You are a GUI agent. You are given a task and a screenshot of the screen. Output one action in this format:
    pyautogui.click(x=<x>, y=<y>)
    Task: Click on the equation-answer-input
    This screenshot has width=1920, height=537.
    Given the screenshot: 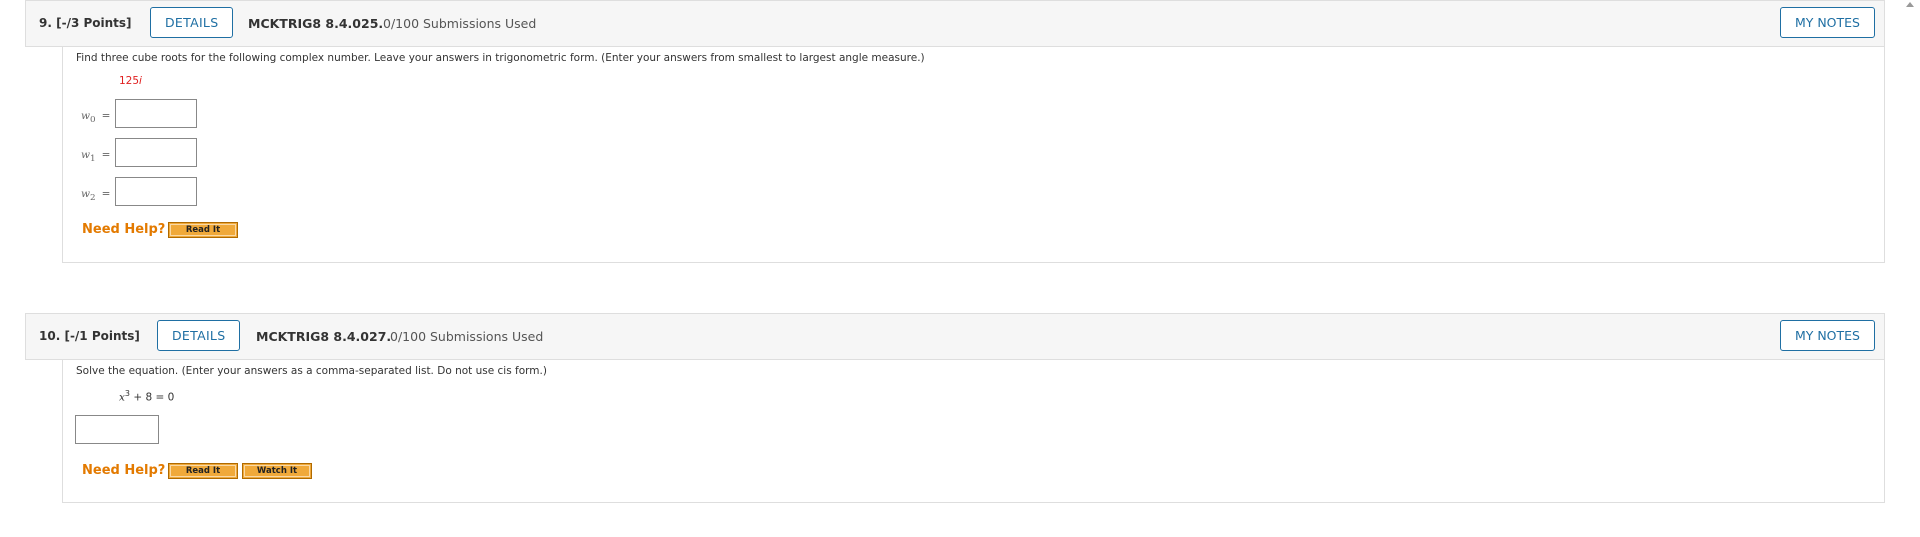 What is the action you would take?
    pyautogui.click(x=117, y=429)
    